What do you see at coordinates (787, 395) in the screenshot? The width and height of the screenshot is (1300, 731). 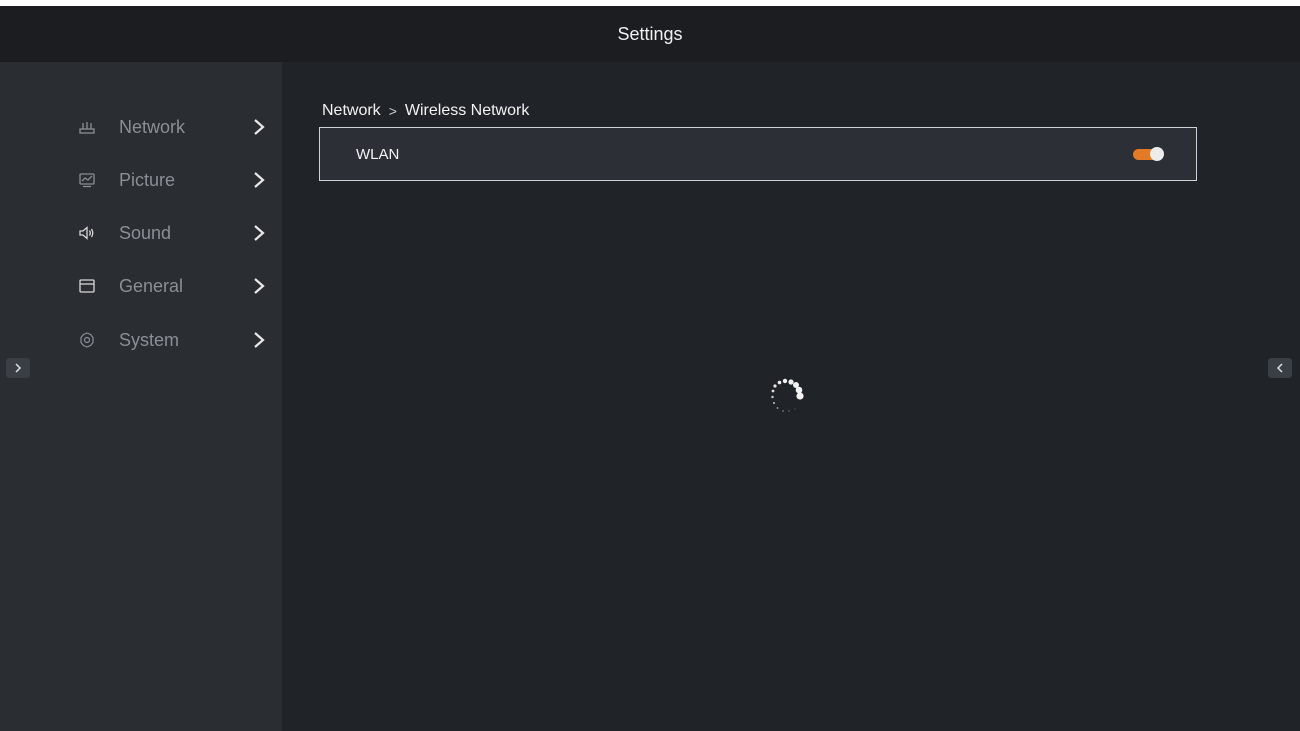 I see `loading-spinner-icon` at bounding box center [787, 395].